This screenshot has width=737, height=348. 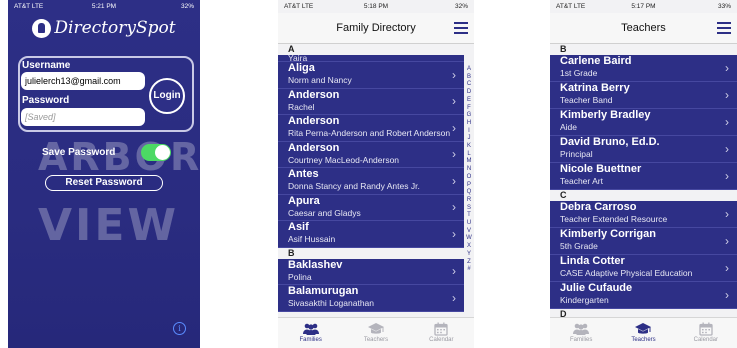 What do you see at coordinates (469, 186) in the screenshot?
I see `index-letter: P` at bounding box center [469, 186].